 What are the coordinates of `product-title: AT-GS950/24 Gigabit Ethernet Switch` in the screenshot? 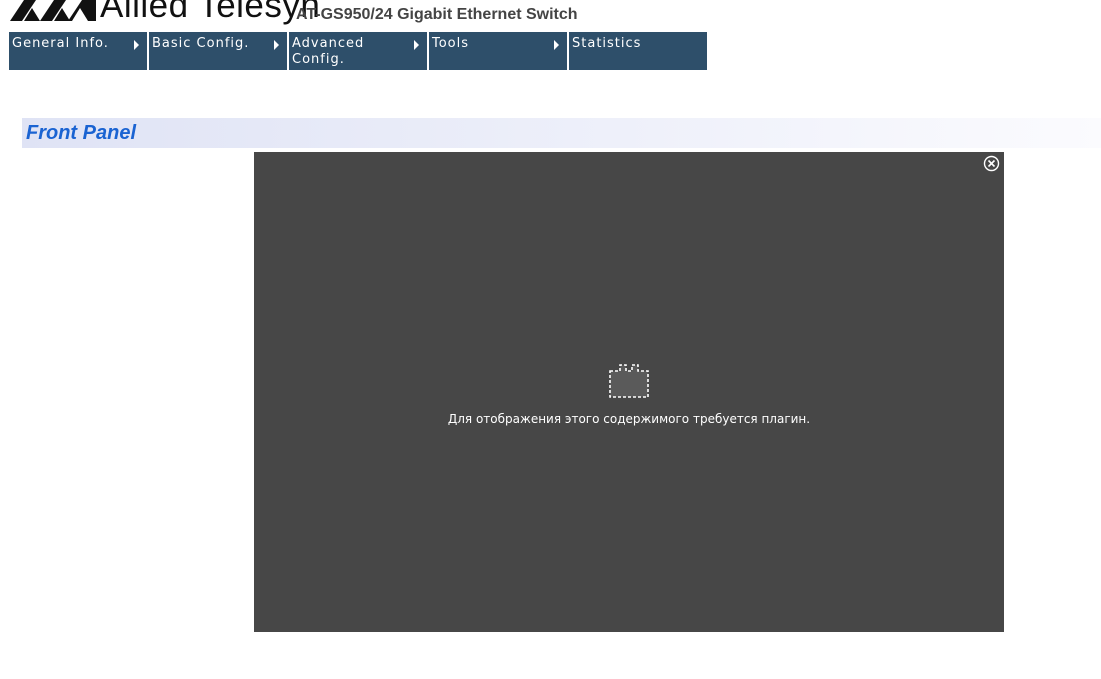 It's located at (437, 14).